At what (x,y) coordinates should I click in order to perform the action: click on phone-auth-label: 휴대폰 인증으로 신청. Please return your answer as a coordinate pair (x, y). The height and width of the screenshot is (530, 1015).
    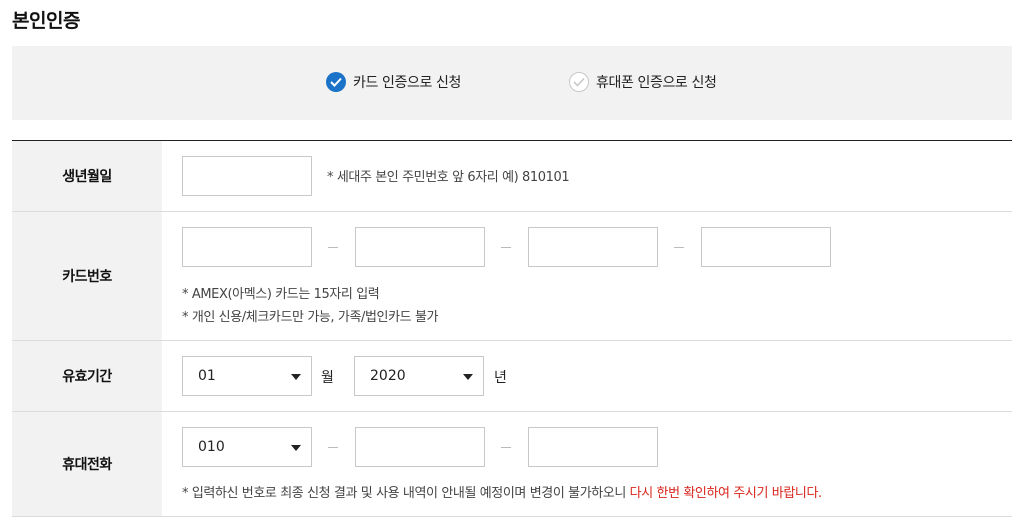
    Looking at the image, I should click on (656, 83).